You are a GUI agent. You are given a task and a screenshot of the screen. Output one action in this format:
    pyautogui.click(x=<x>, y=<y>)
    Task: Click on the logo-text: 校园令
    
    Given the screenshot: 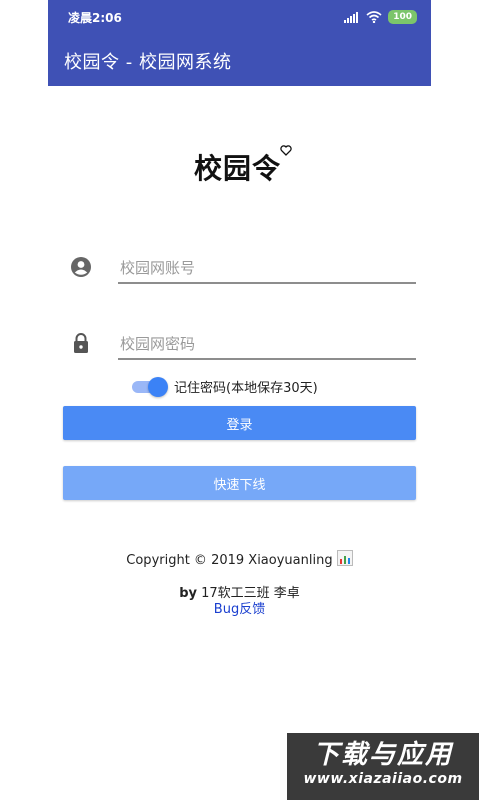 What is the action you would take?
    pyautogui.click(x=238, y=168)
    